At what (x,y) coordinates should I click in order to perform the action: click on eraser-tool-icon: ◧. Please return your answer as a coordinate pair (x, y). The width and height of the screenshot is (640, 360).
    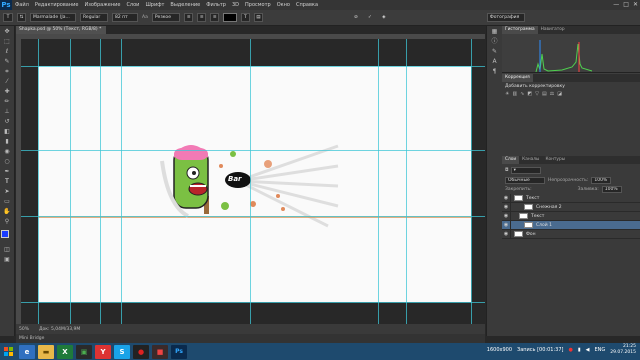
    Looking at the image, I should click on (7, 132).